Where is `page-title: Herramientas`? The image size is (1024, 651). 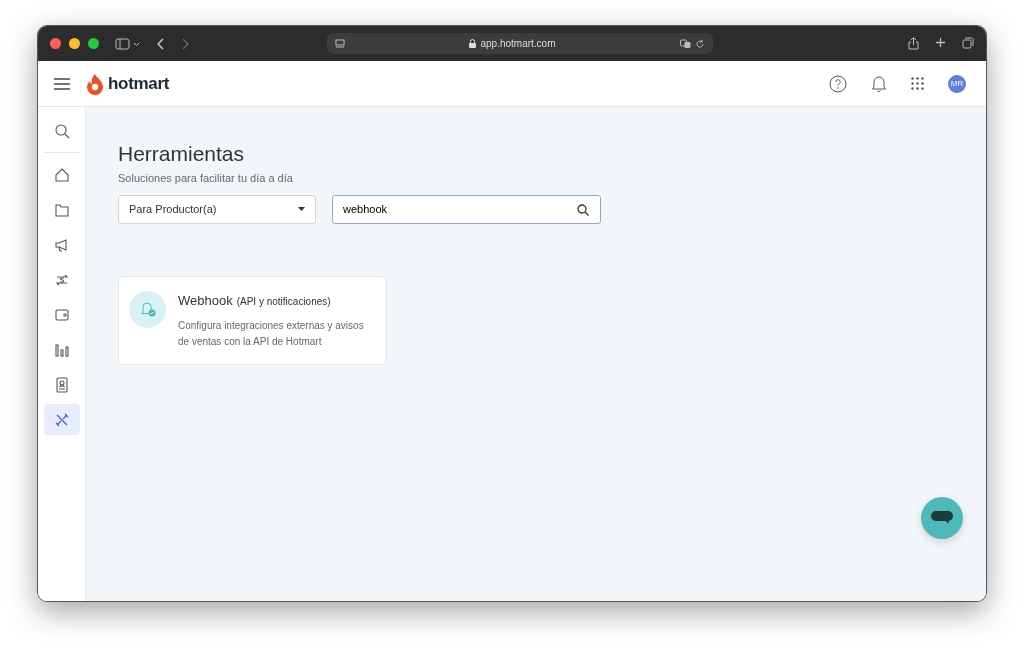
page-title: Herramientas is located at coordinates (182, 154).